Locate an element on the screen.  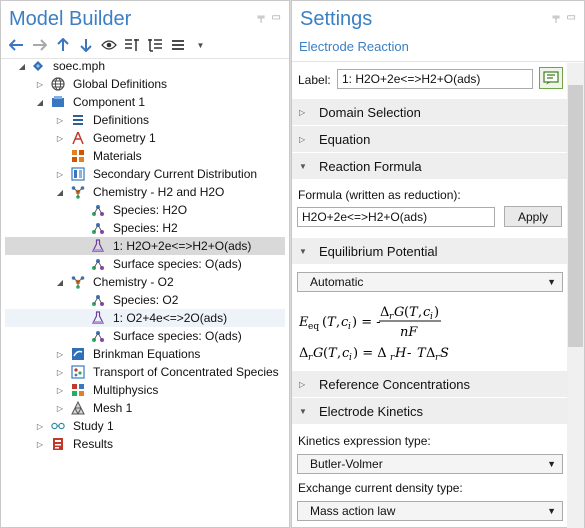
svg-text: nF is located at coordinates (409, 332).